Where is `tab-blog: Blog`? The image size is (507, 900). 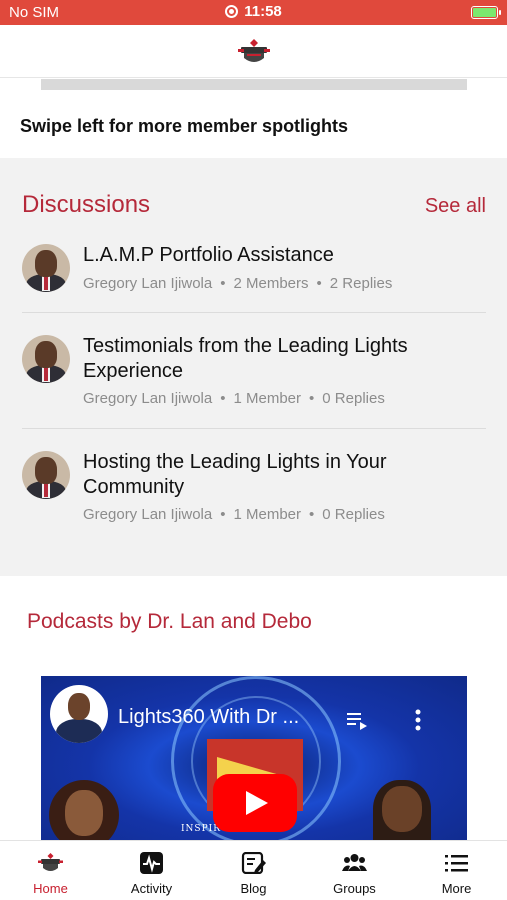 tab-blog: Blog is located at coordinates (253, 870).